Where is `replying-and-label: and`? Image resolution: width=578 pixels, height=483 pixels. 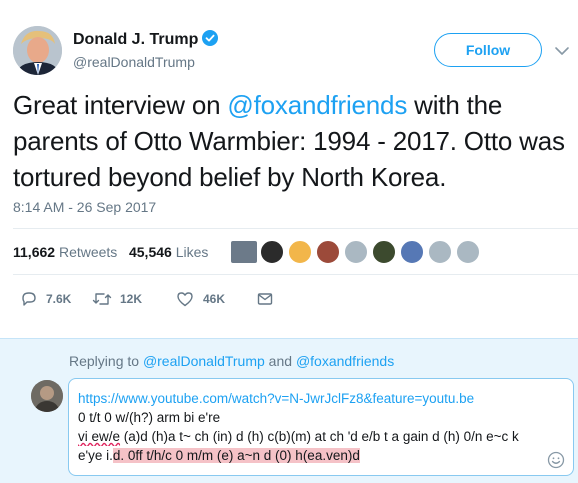
replying-and-label: and is located at coordinates (280, 361).